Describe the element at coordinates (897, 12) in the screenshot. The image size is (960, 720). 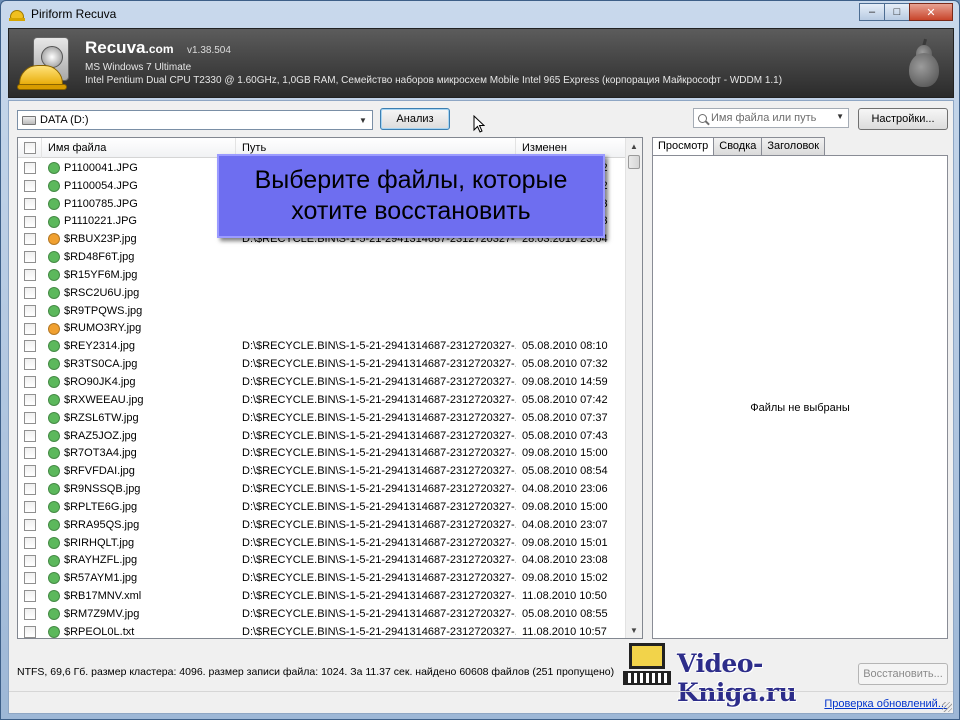
I see `maximize-button: □` at that location.